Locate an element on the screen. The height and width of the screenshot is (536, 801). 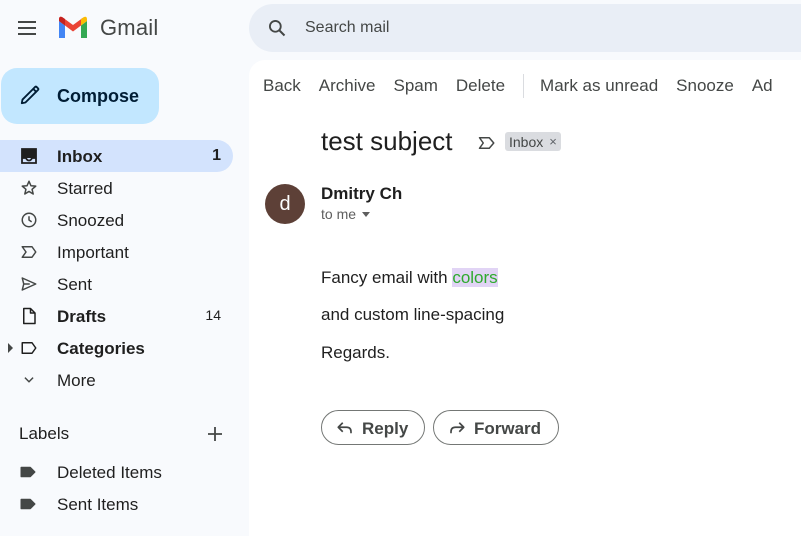
sidebar-item-label: Starred is located at coordinates (85, 188).